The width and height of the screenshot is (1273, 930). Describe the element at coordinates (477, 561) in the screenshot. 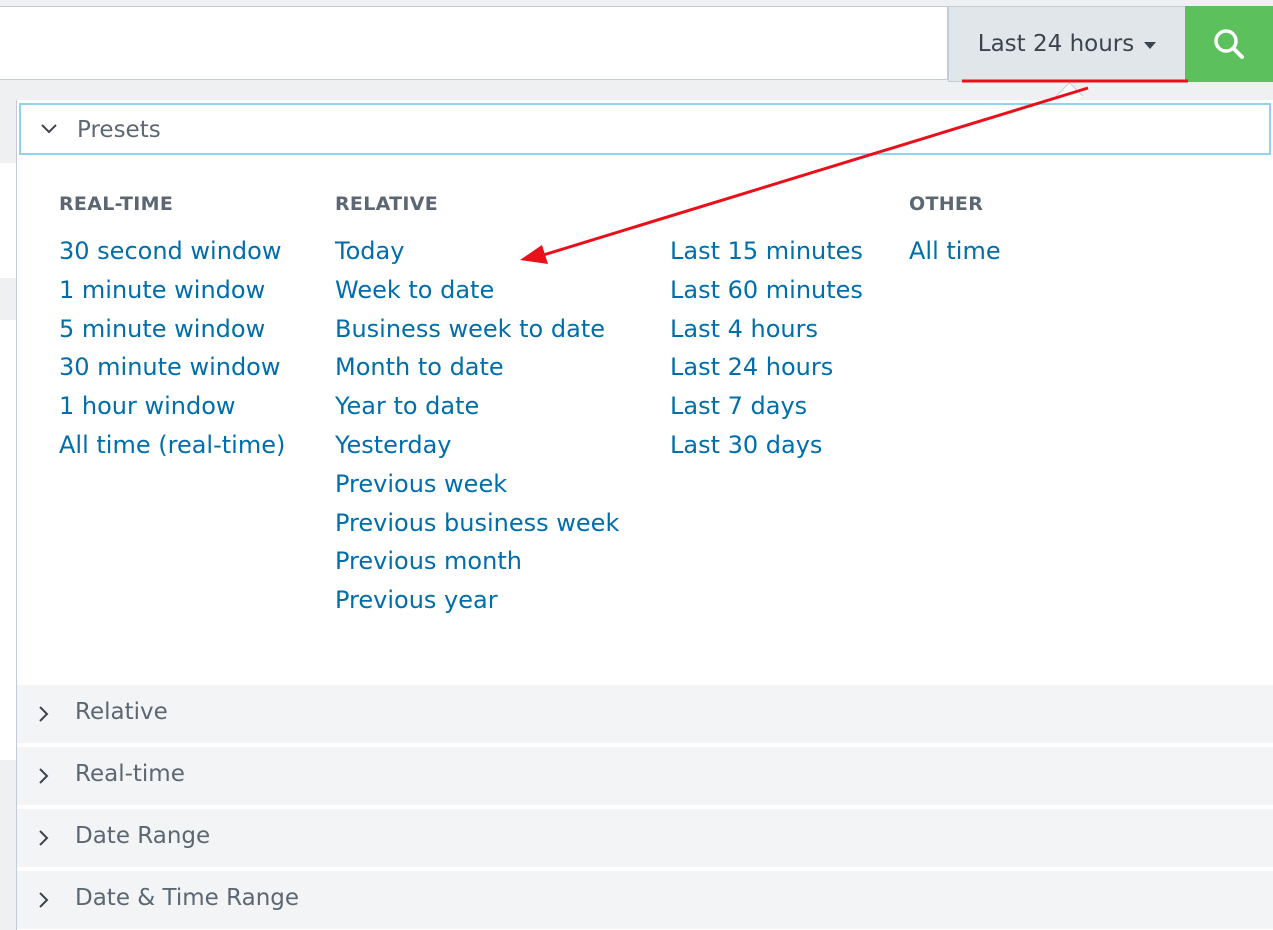

I see `preset-link: Previous month` at that location.